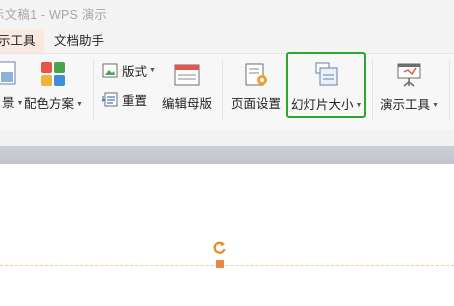 The height and width of the screenshot is (306, 454). I want to click on ribbon-tab-bar: 示工具 文档助手, so click(227, 40).